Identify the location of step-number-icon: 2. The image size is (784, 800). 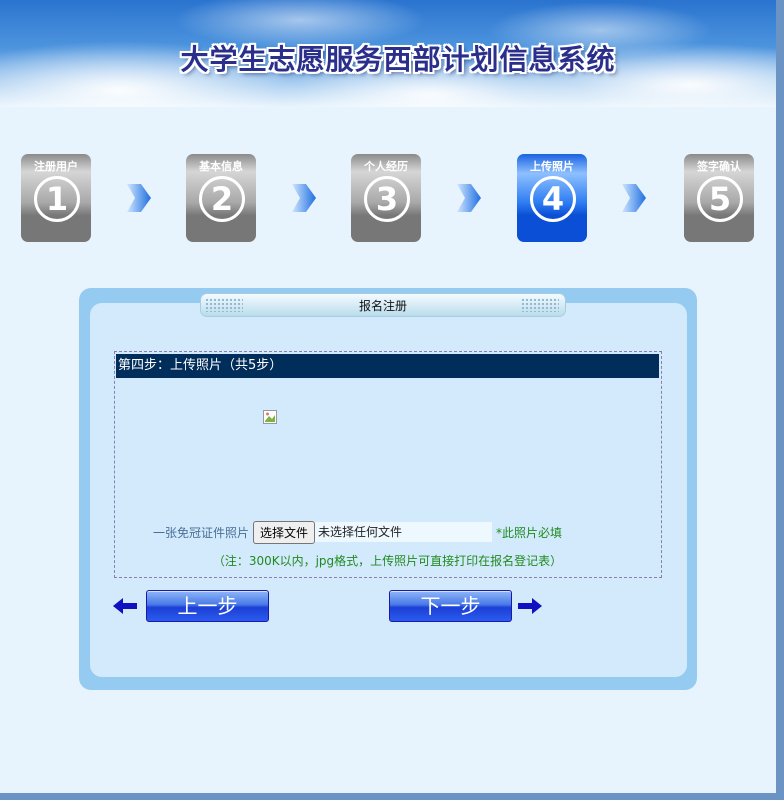
(222, 199).